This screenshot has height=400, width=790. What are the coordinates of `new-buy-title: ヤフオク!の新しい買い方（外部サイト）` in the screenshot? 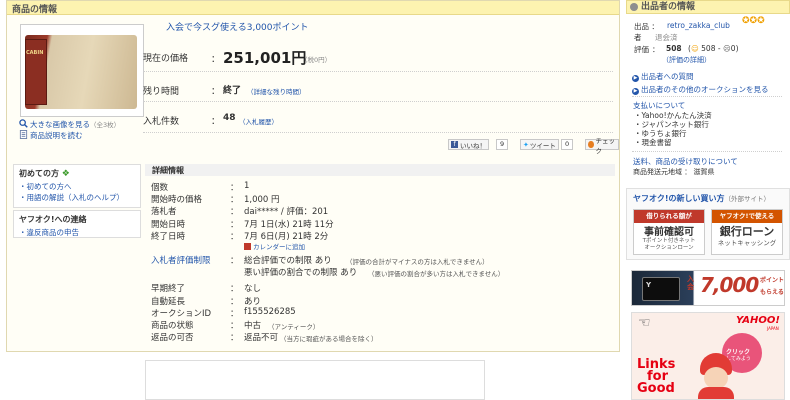 It's located at (701, 198).